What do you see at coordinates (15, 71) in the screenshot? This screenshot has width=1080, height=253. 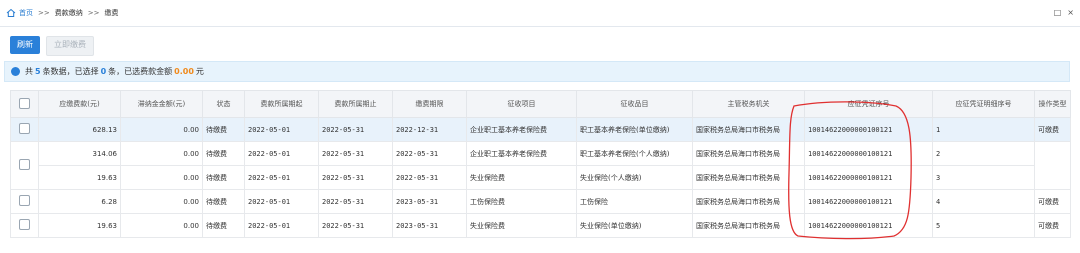 I see `info-icon` at bounding box center [15, 71].